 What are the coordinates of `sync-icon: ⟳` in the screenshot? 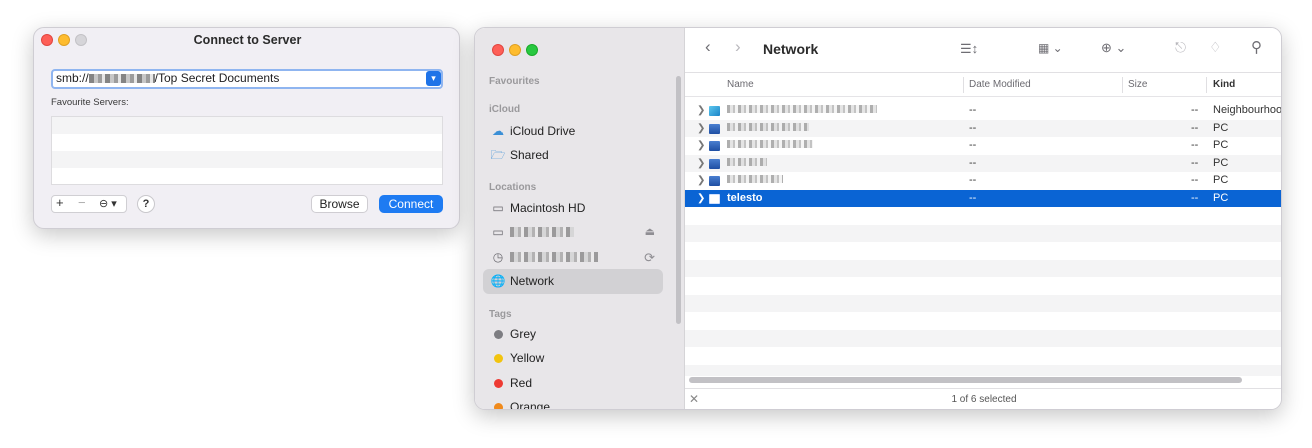 It's located at (649, 257).